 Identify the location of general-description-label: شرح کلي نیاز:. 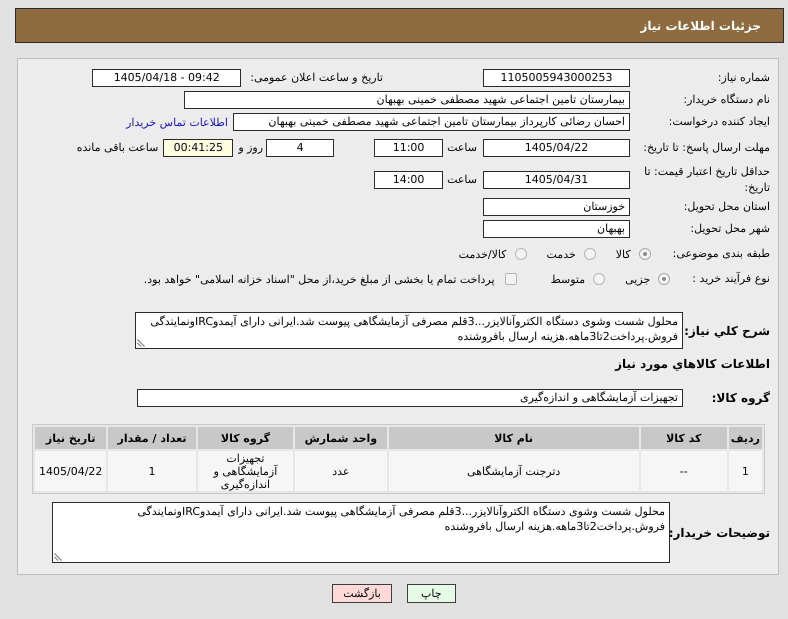
(727, 330).